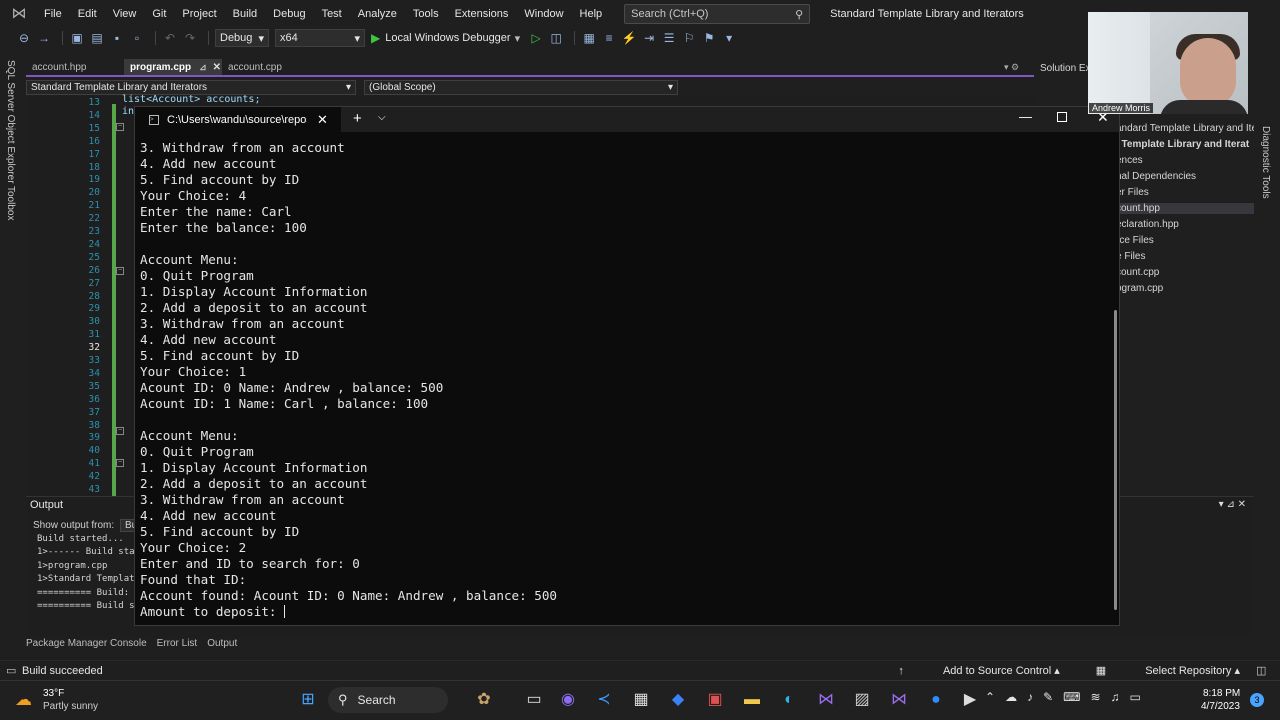 The image size is (1280, 720). I want to click on wifi-icon: ≋, so click(1095, 697).